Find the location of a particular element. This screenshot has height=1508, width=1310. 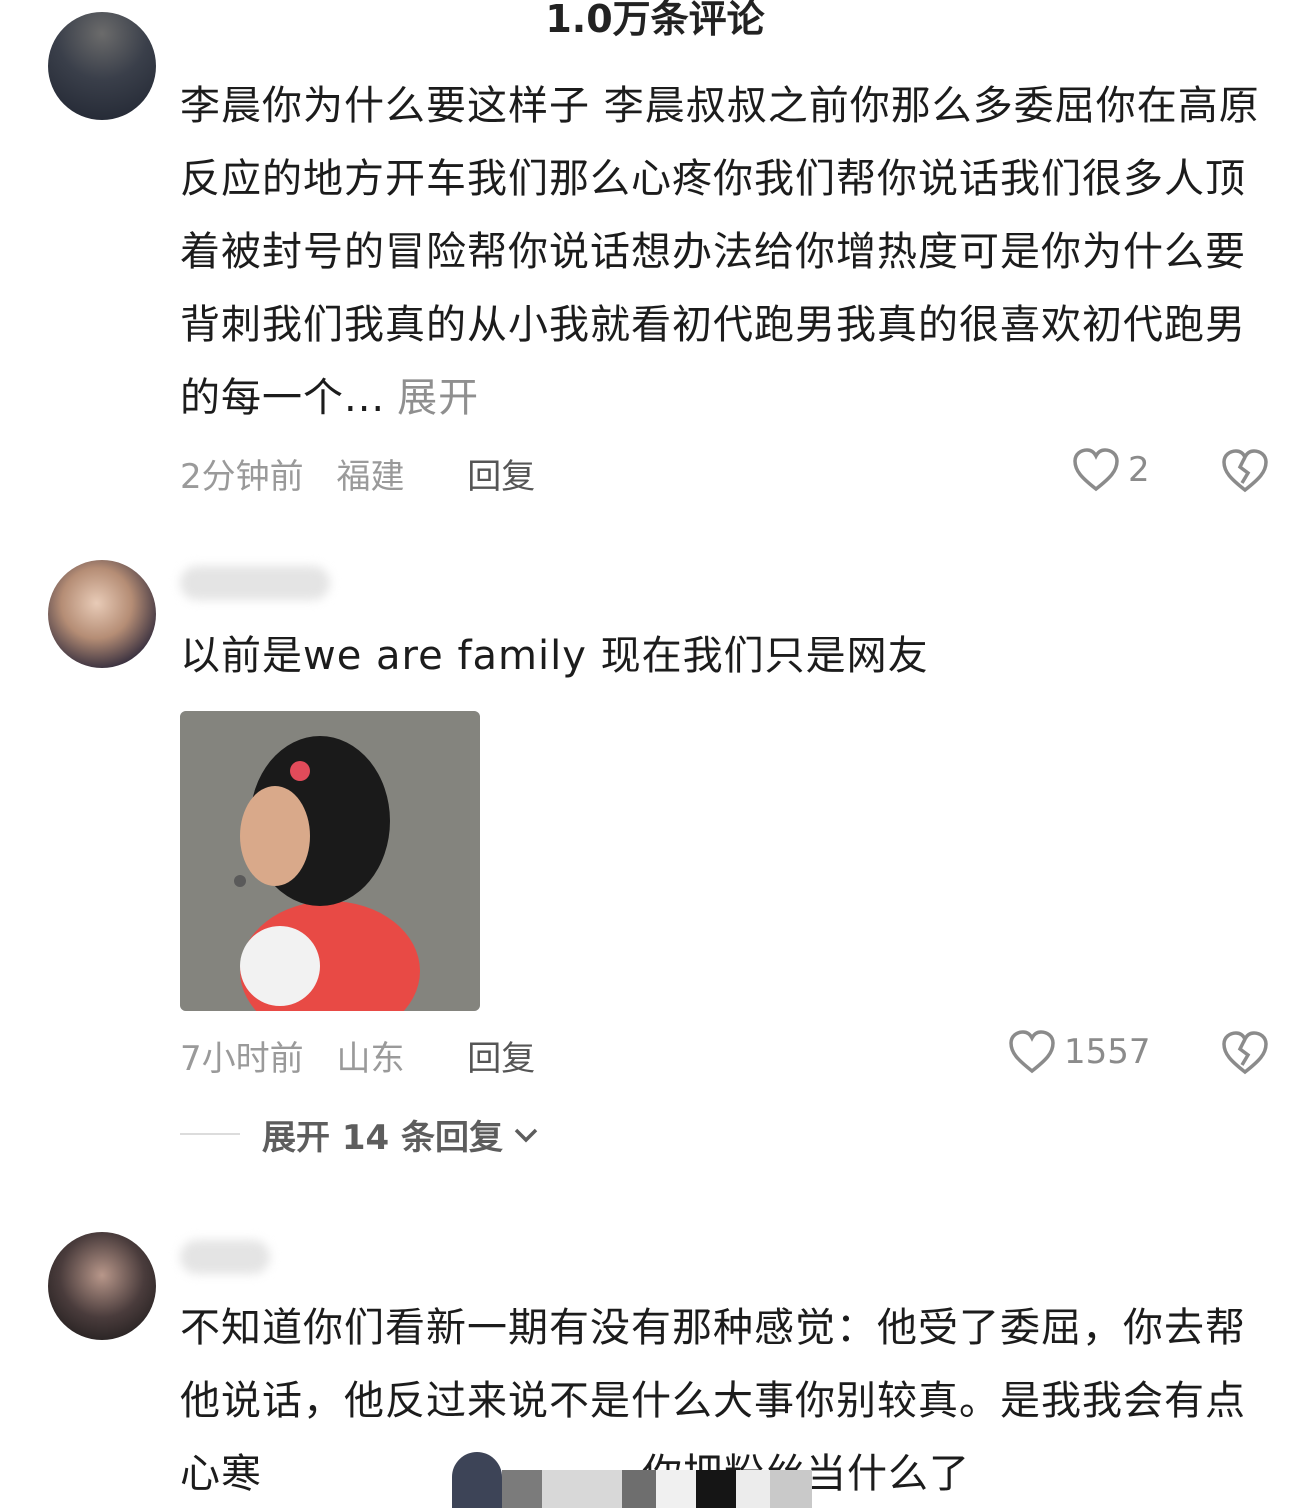

comment-meta: 2分钟前 福建 回复 is located at coordinates (368, 473).